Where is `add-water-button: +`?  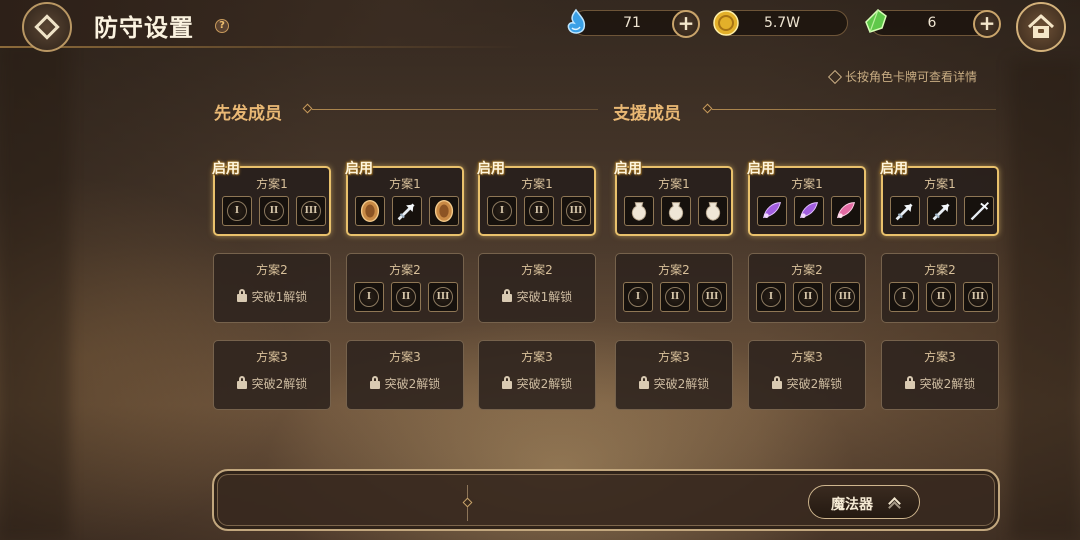 add-water-button: + is located at coordinates (686, 24).